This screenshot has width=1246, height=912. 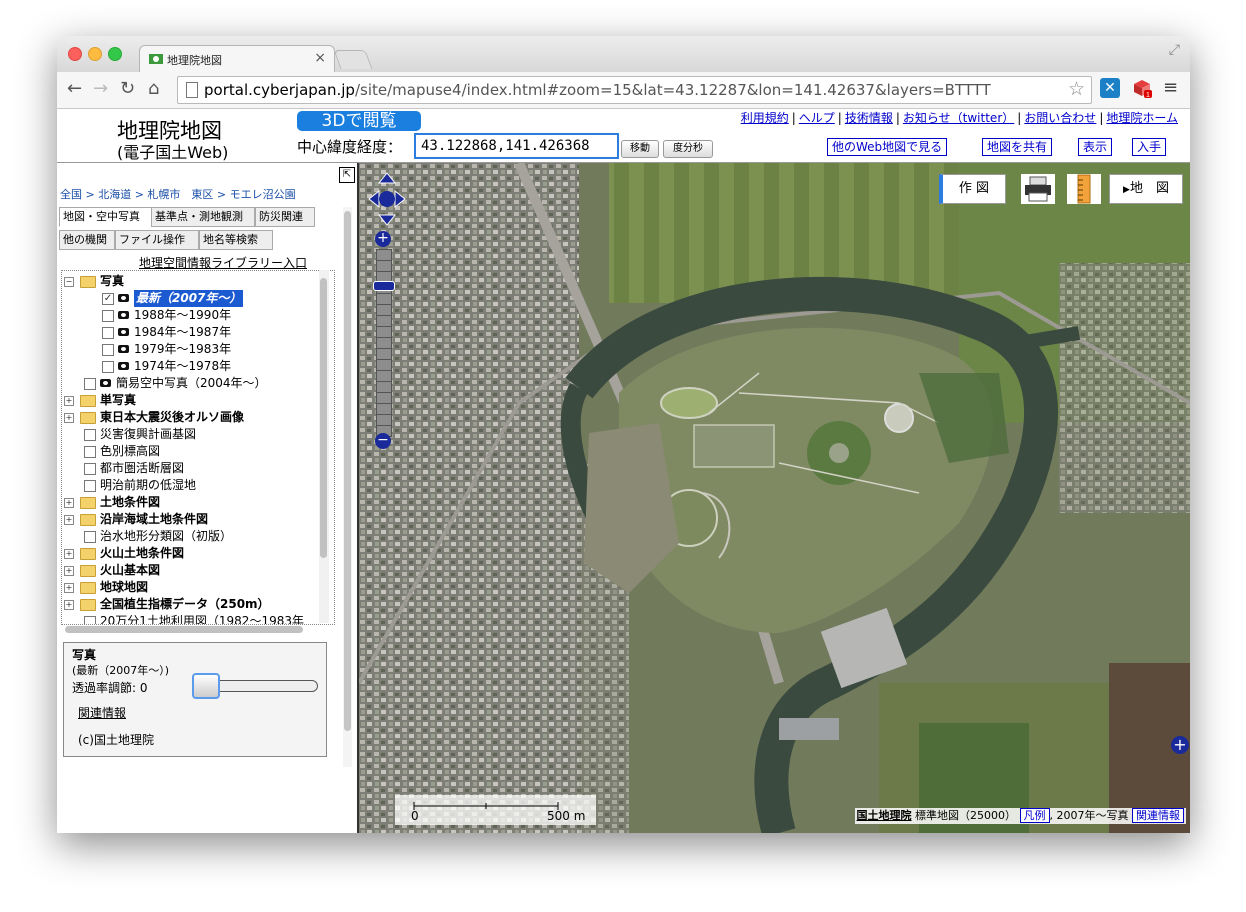 I want to click on new-tab-button, so click(x=353, y=59).